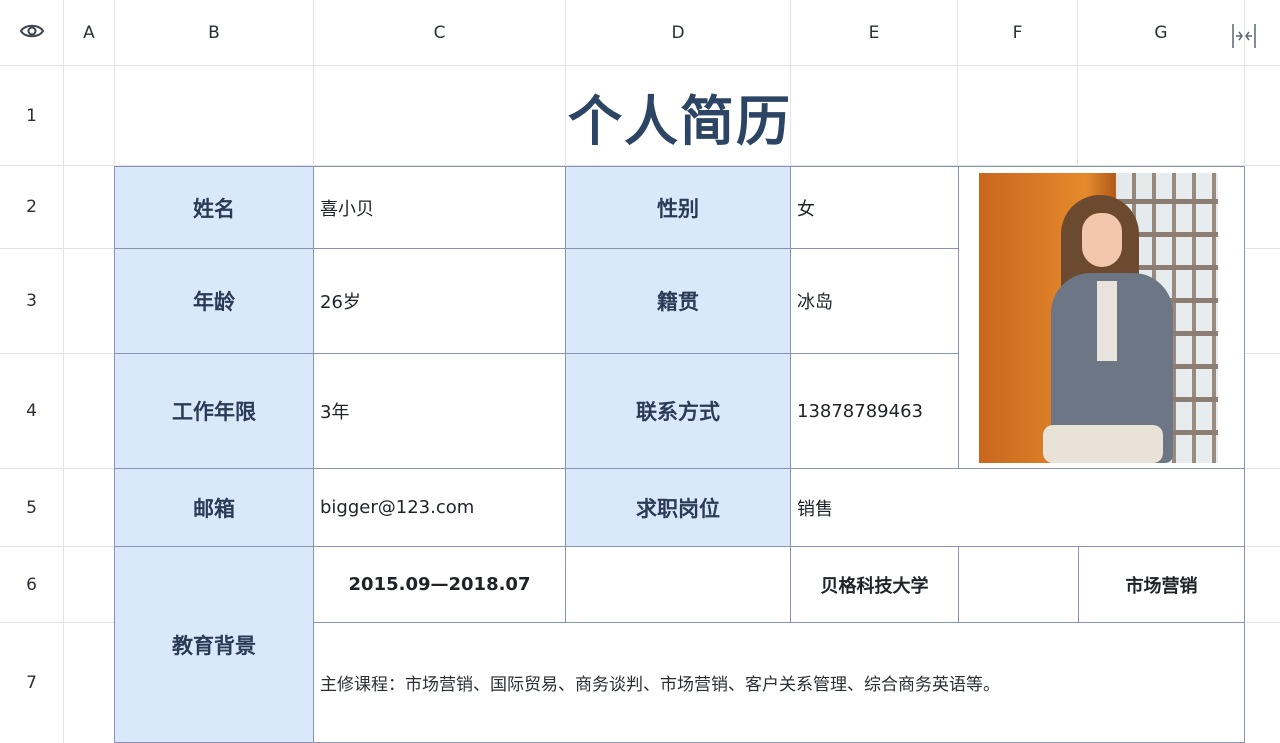 This screenshot has height=743, width=1280. What do you see at coordinates (1098, 318) in the screenshot?
I see `profile-photo` at bounding box center [1098, 318].